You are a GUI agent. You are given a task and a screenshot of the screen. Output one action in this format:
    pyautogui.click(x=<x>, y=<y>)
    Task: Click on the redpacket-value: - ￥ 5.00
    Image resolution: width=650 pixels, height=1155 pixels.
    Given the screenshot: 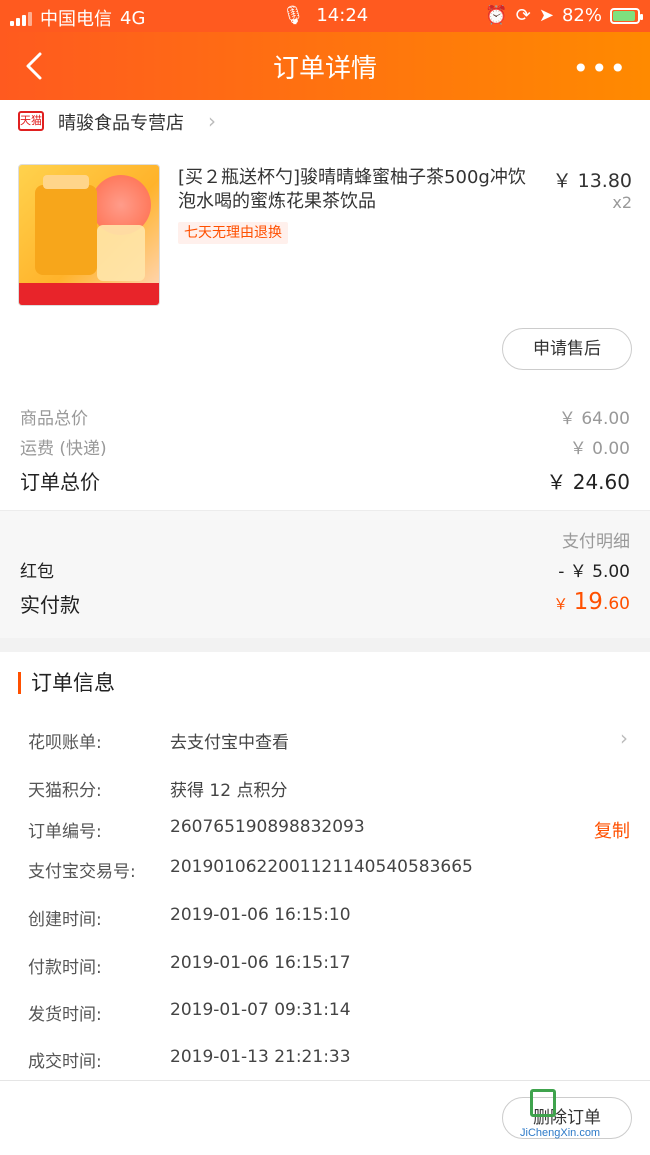 What is the action you would take?
    pyautogui.click(x=594, y=572)
    